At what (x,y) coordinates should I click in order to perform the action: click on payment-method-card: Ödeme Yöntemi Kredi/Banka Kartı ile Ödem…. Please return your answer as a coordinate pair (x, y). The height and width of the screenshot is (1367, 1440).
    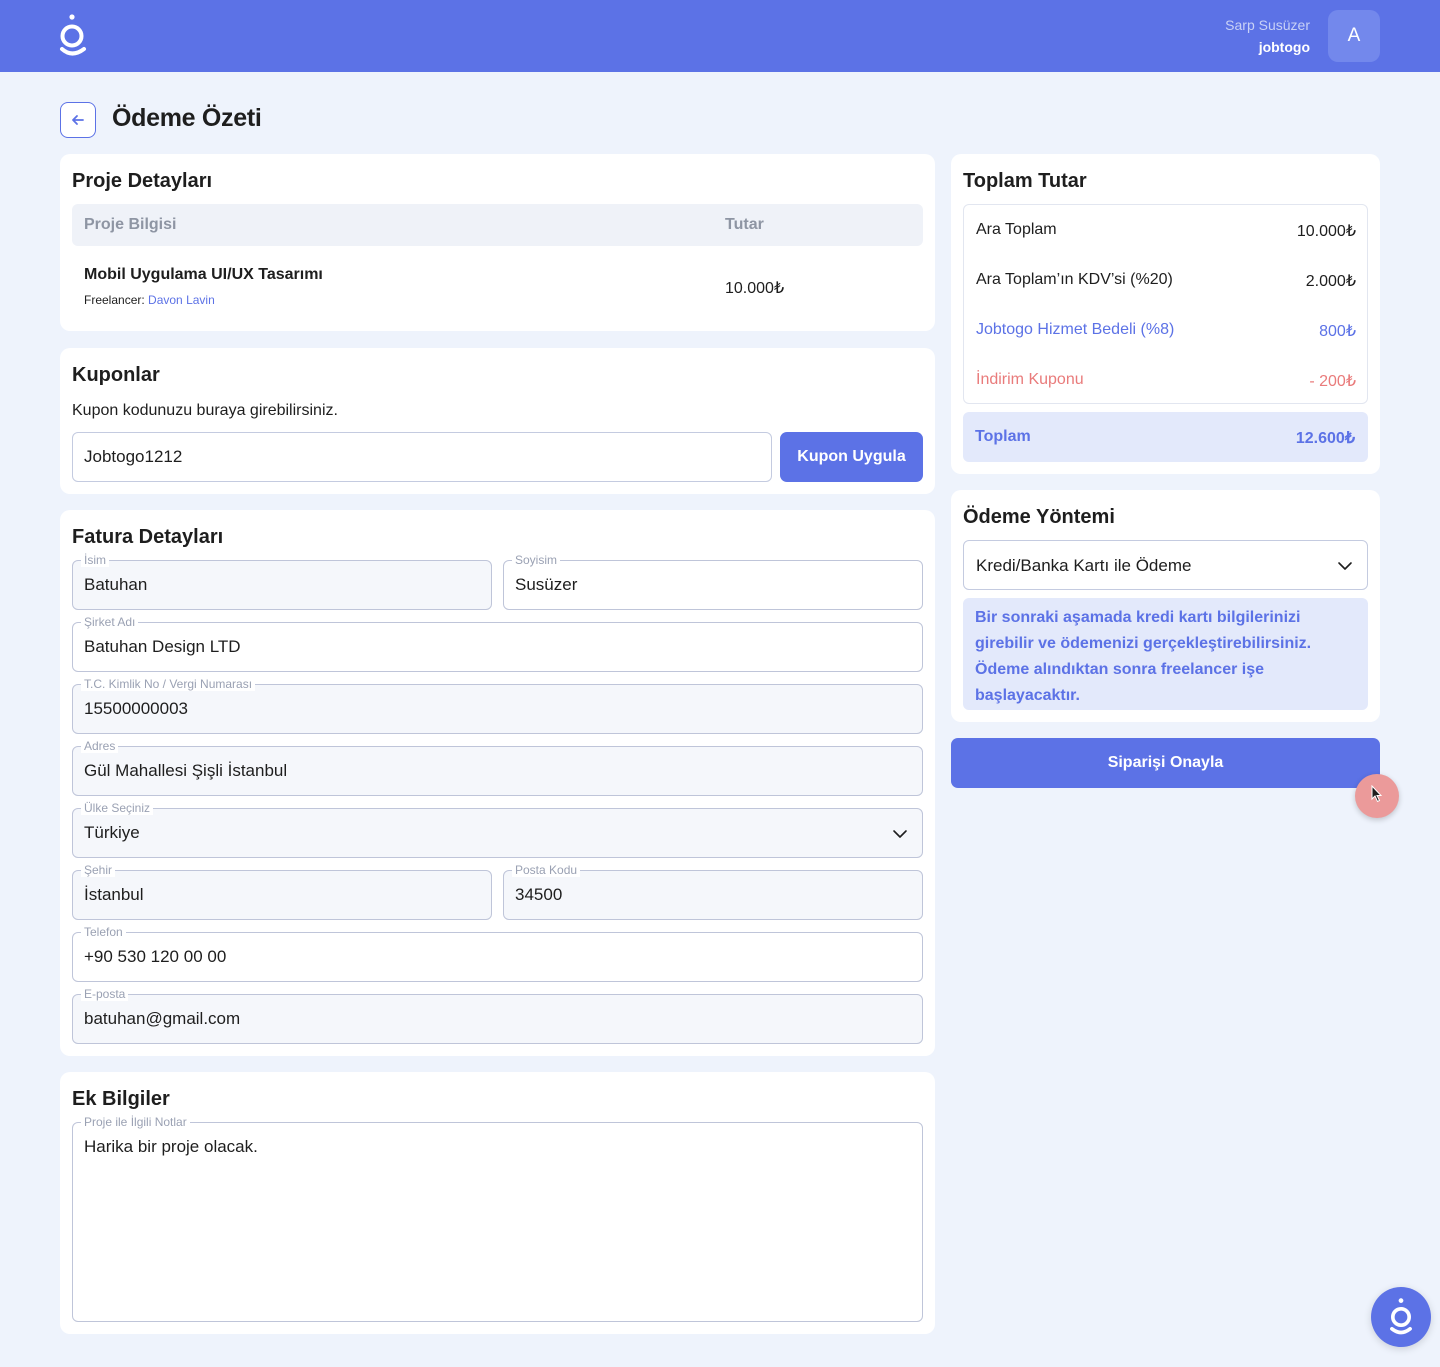
    Looking at the image, I should click on (1165, 606).